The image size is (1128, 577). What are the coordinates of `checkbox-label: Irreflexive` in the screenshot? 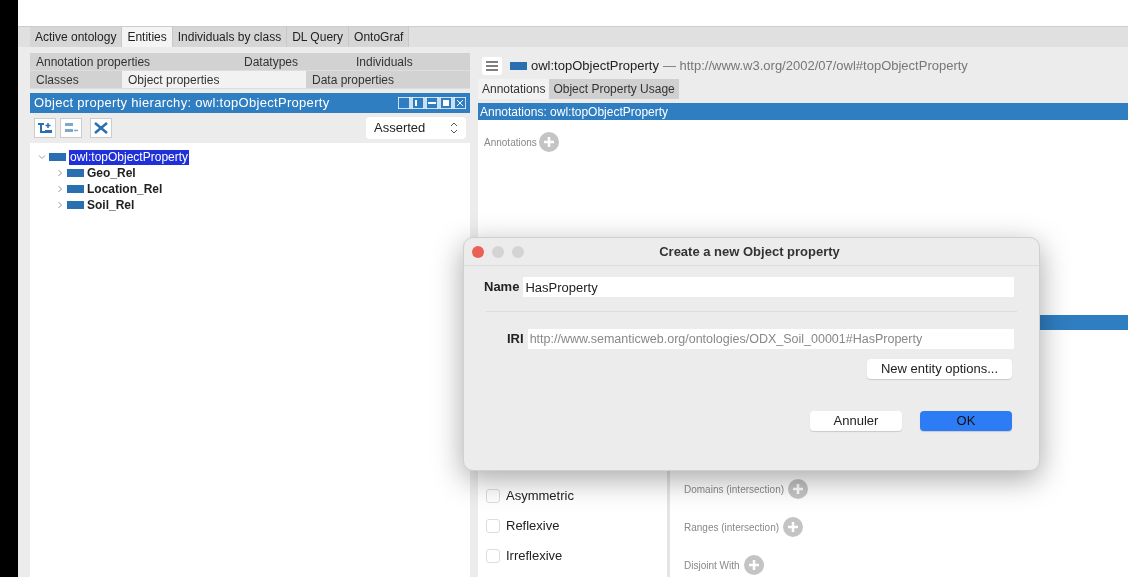 It's located at (534, 556).